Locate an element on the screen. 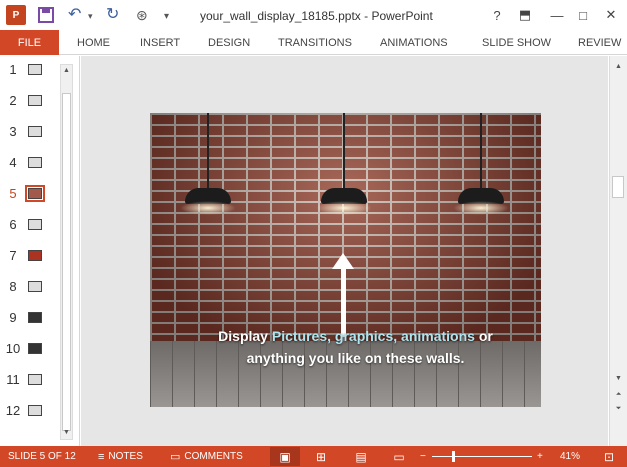 This screenshot has width=627, height=467. minimize-icon: — is located at coordinates (557, 15).